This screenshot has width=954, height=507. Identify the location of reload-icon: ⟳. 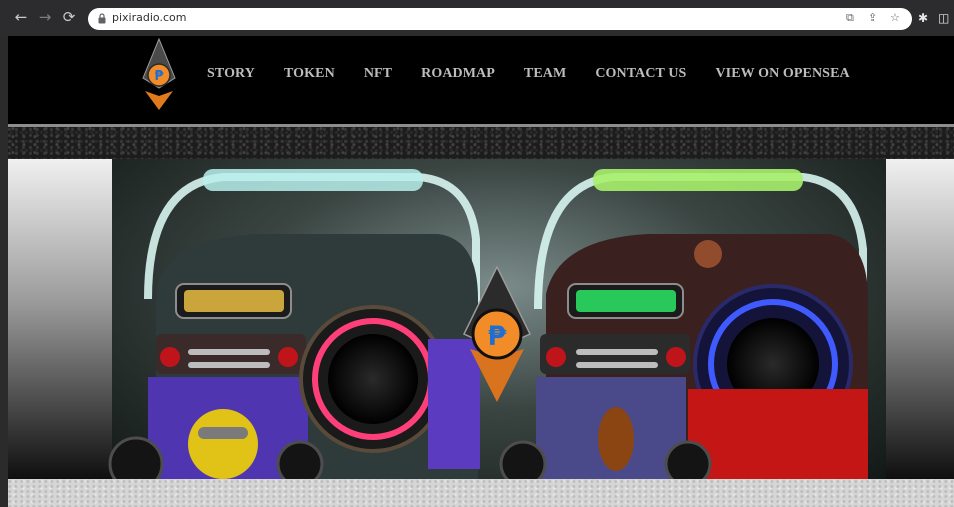
(69, 17).